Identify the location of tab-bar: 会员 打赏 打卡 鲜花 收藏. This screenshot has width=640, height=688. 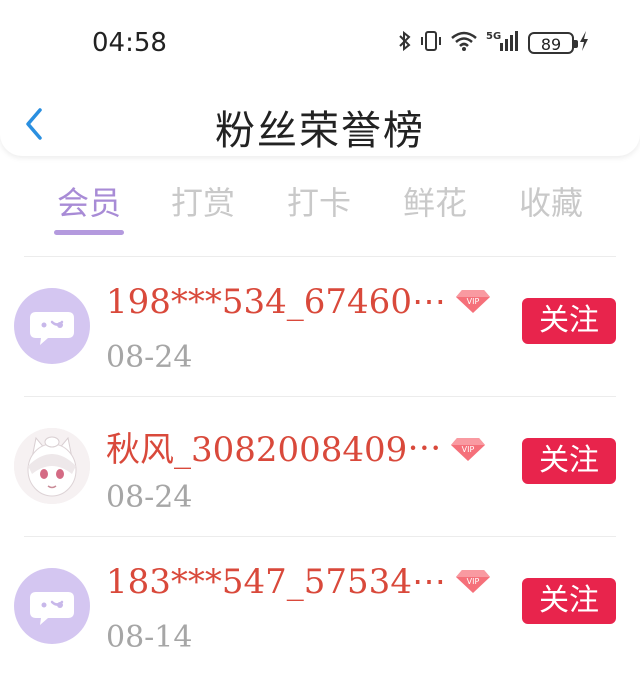
(320, 208).